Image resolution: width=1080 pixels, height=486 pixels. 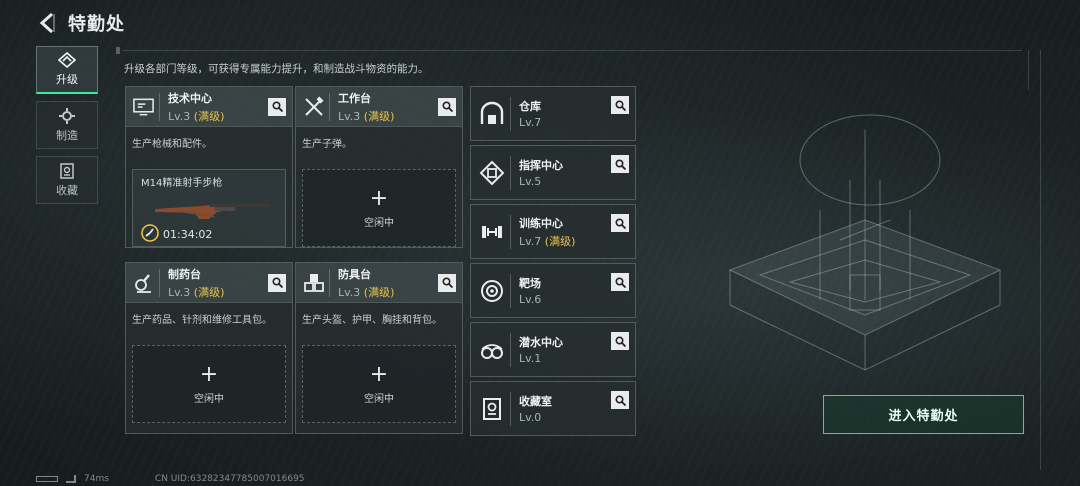 I want to click on crafting-slot: M14精准射手步枪 01:34:02, so click(x=209, y=208).